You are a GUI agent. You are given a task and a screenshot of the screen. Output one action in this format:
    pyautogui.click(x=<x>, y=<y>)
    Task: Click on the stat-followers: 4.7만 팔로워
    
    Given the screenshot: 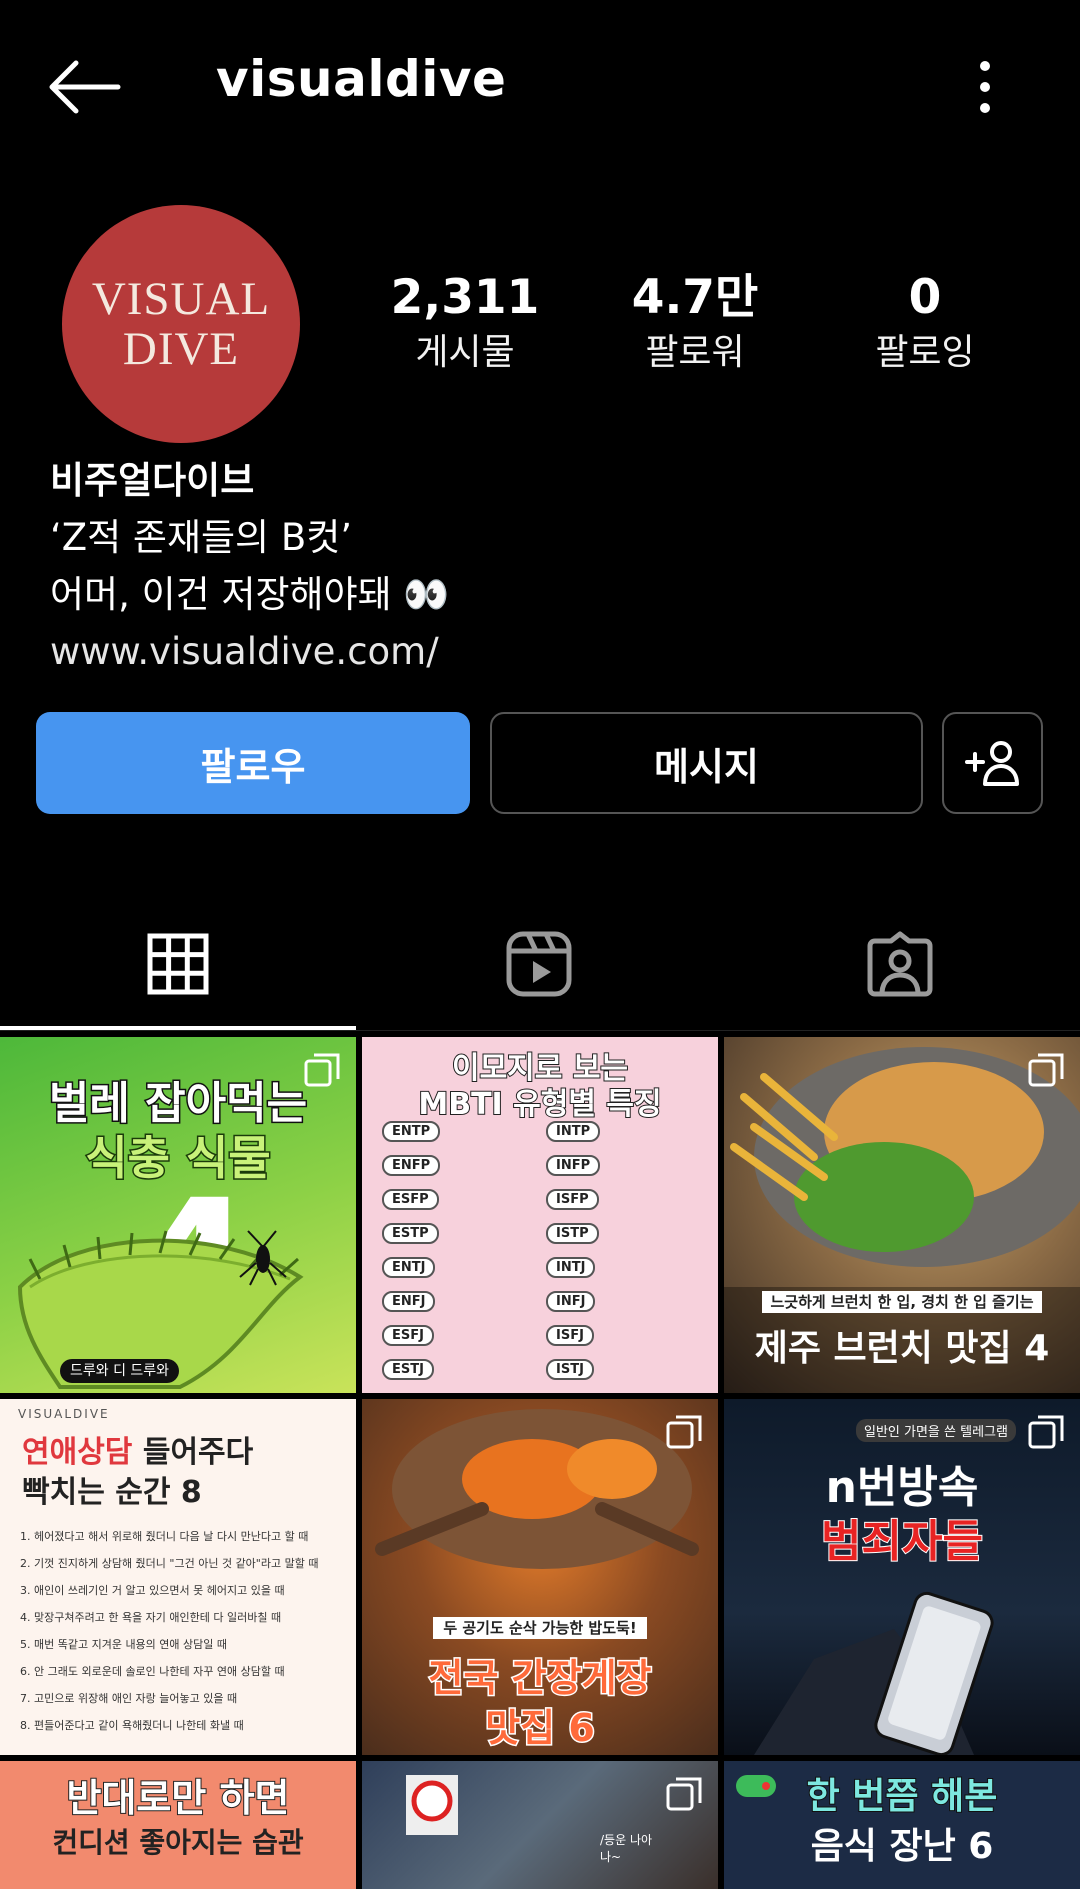 What is the action you would take?
    pyautogui.click(x=695, y=323)
    